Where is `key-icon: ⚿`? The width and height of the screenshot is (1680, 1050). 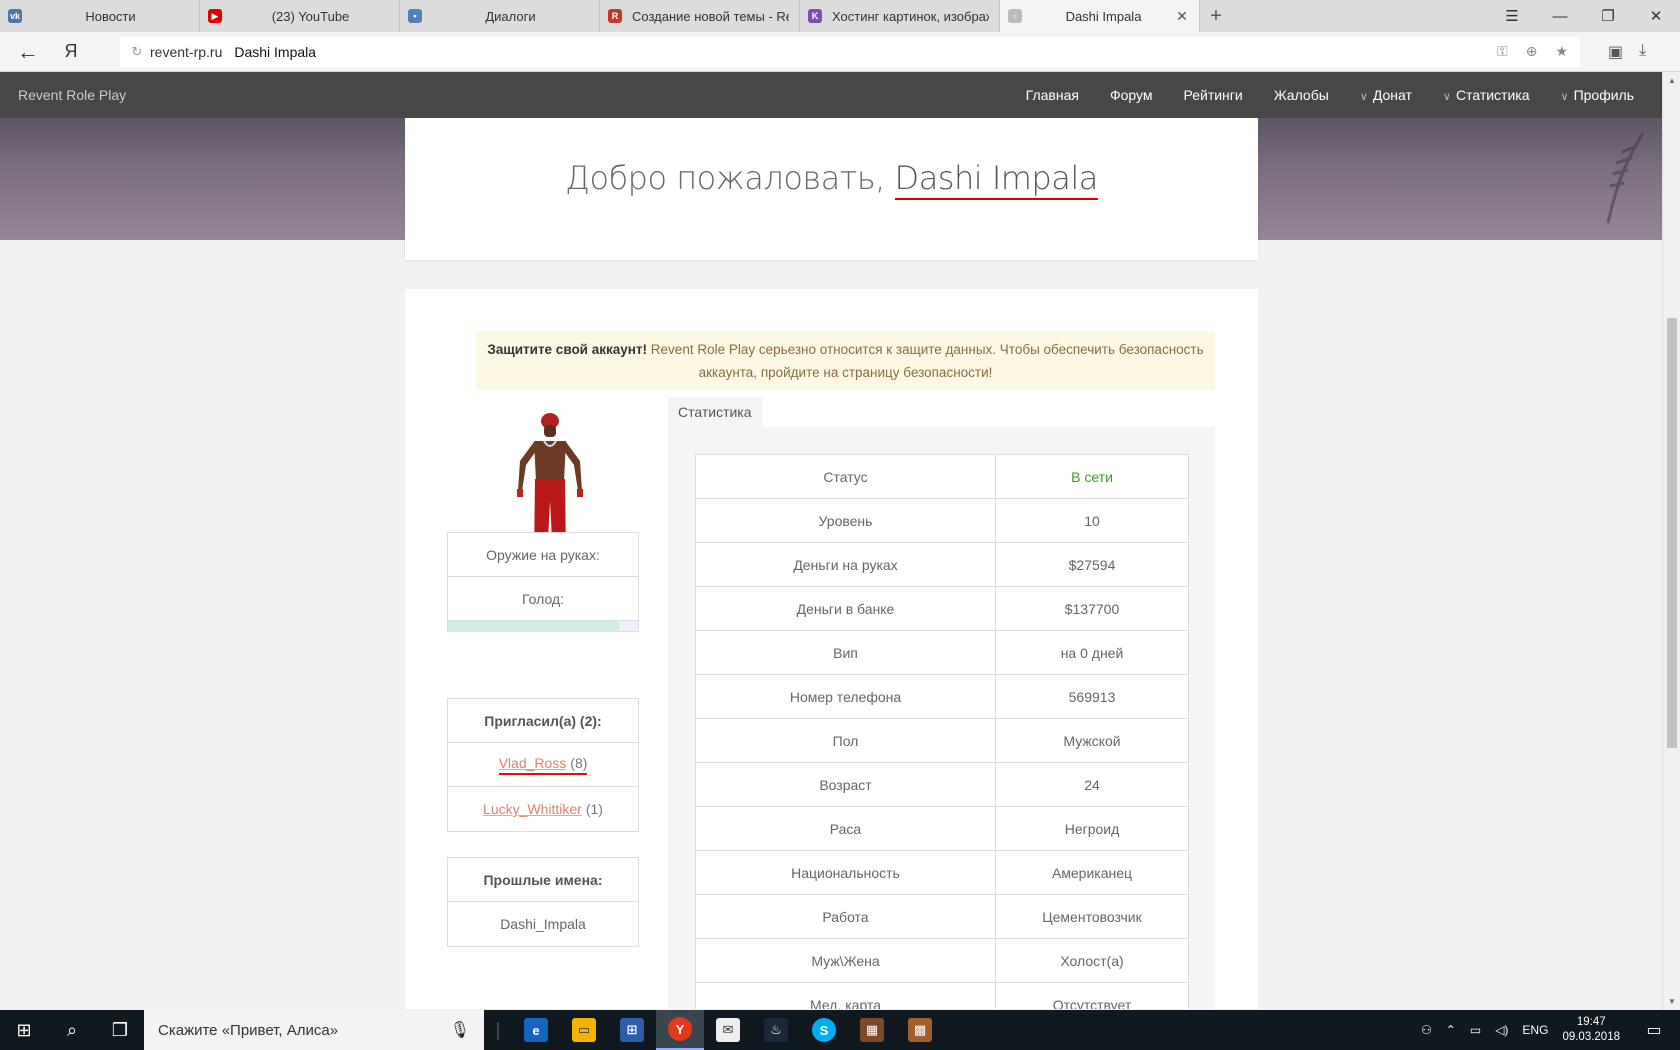
key-icon: ⚿ is located at coordinates (1502, 51).